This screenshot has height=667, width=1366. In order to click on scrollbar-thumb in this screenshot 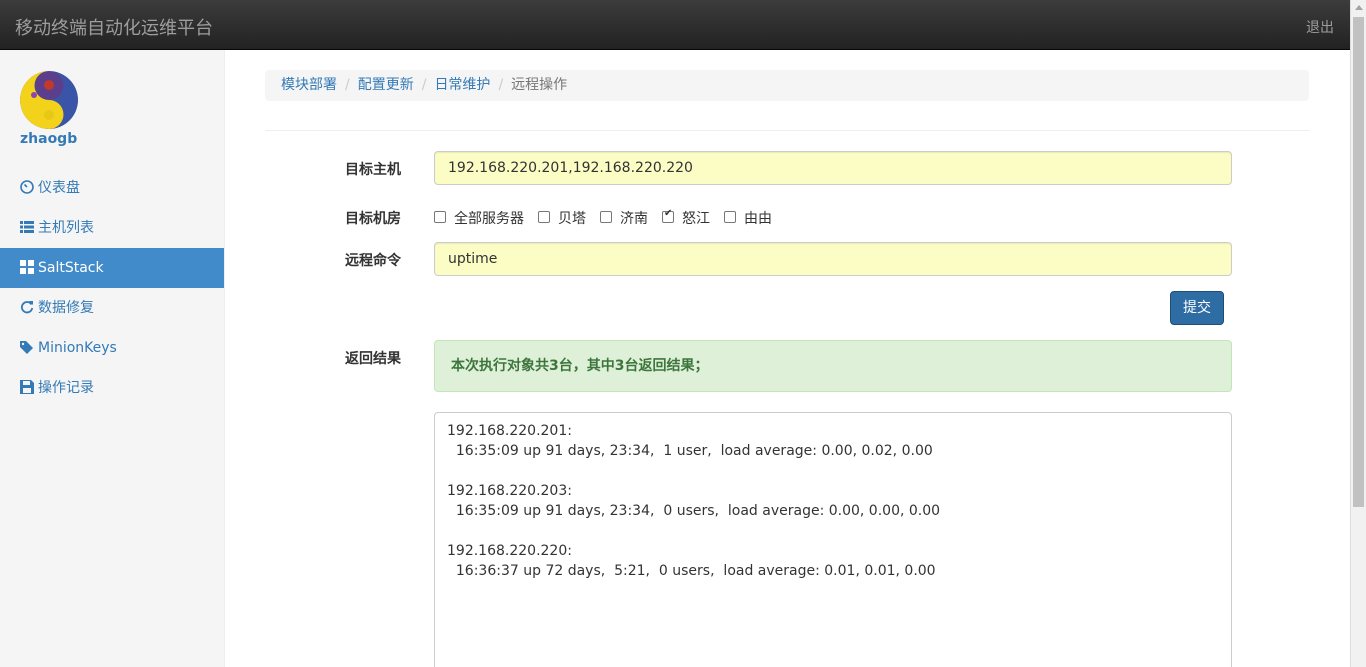, I will do `click(1358, 262)`.